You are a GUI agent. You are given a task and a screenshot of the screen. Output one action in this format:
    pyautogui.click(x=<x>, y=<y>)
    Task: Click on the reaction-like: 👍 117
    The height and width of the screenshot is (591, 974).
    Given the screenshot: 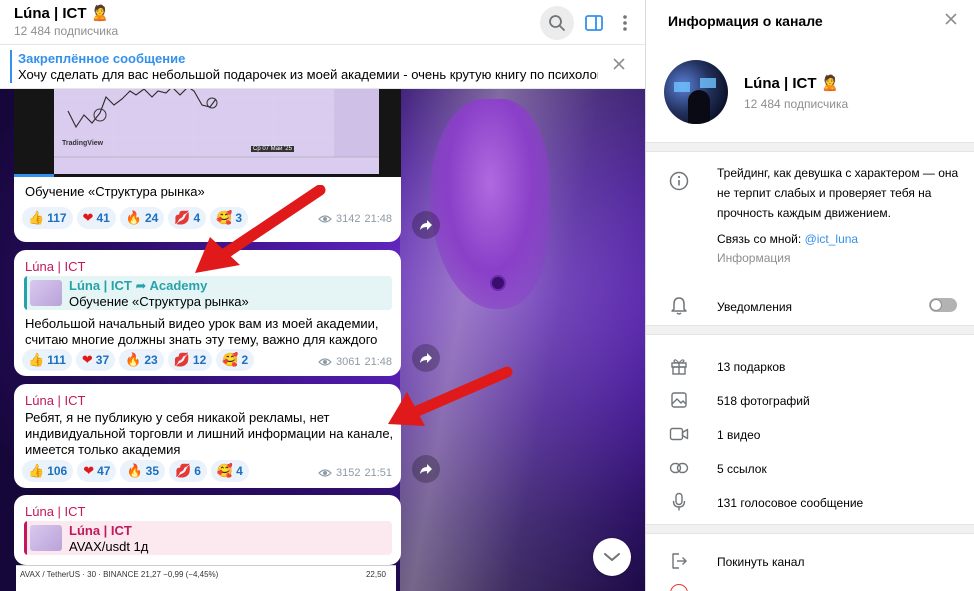 What is the action you would take?
    pyautogui.click(x=47, y=218)
    